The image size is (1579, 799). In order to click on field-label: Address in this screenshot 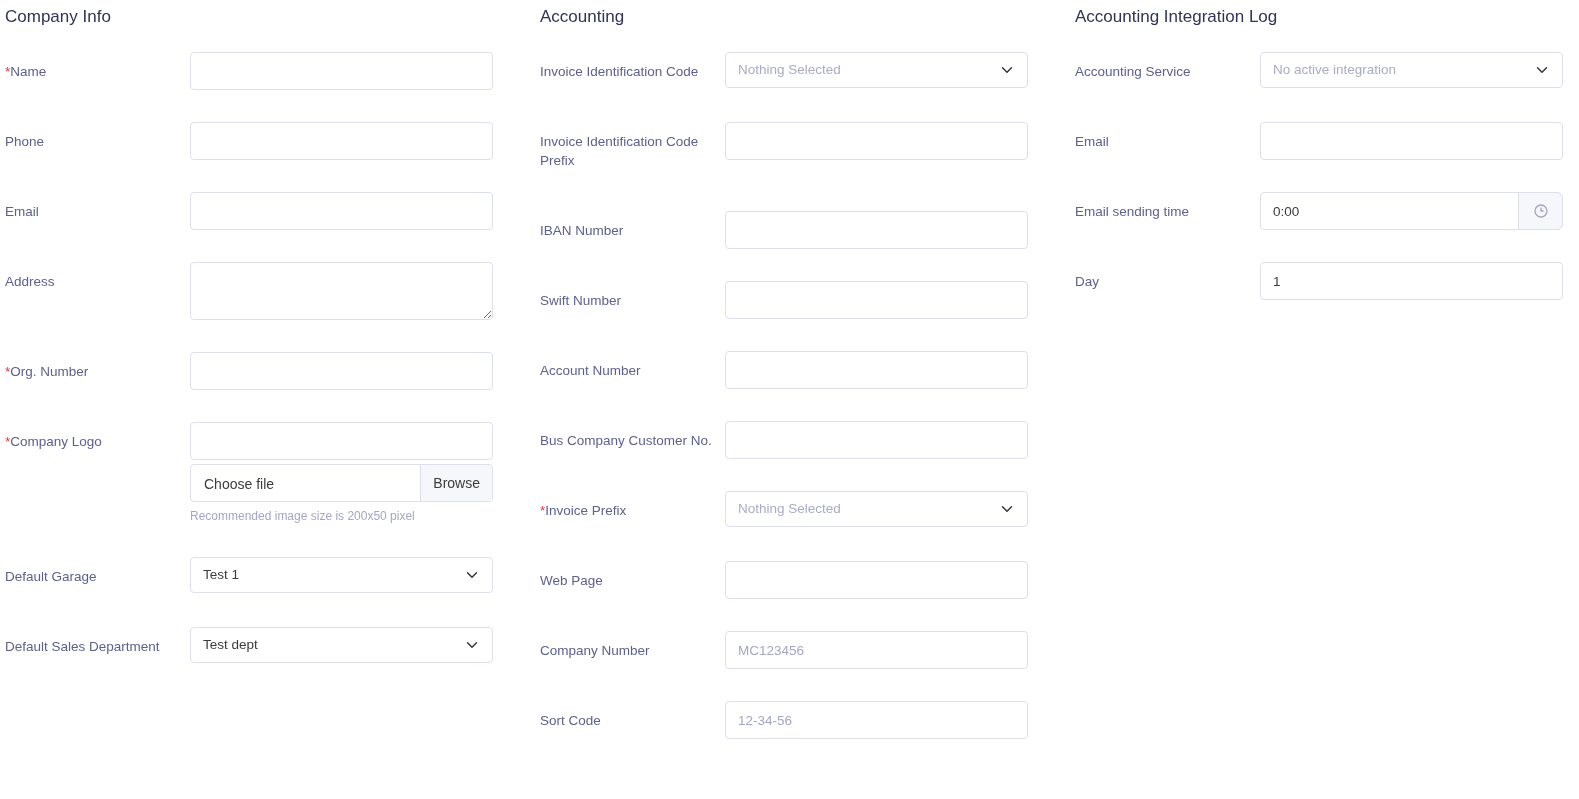, I will do `click(30, 282)`.